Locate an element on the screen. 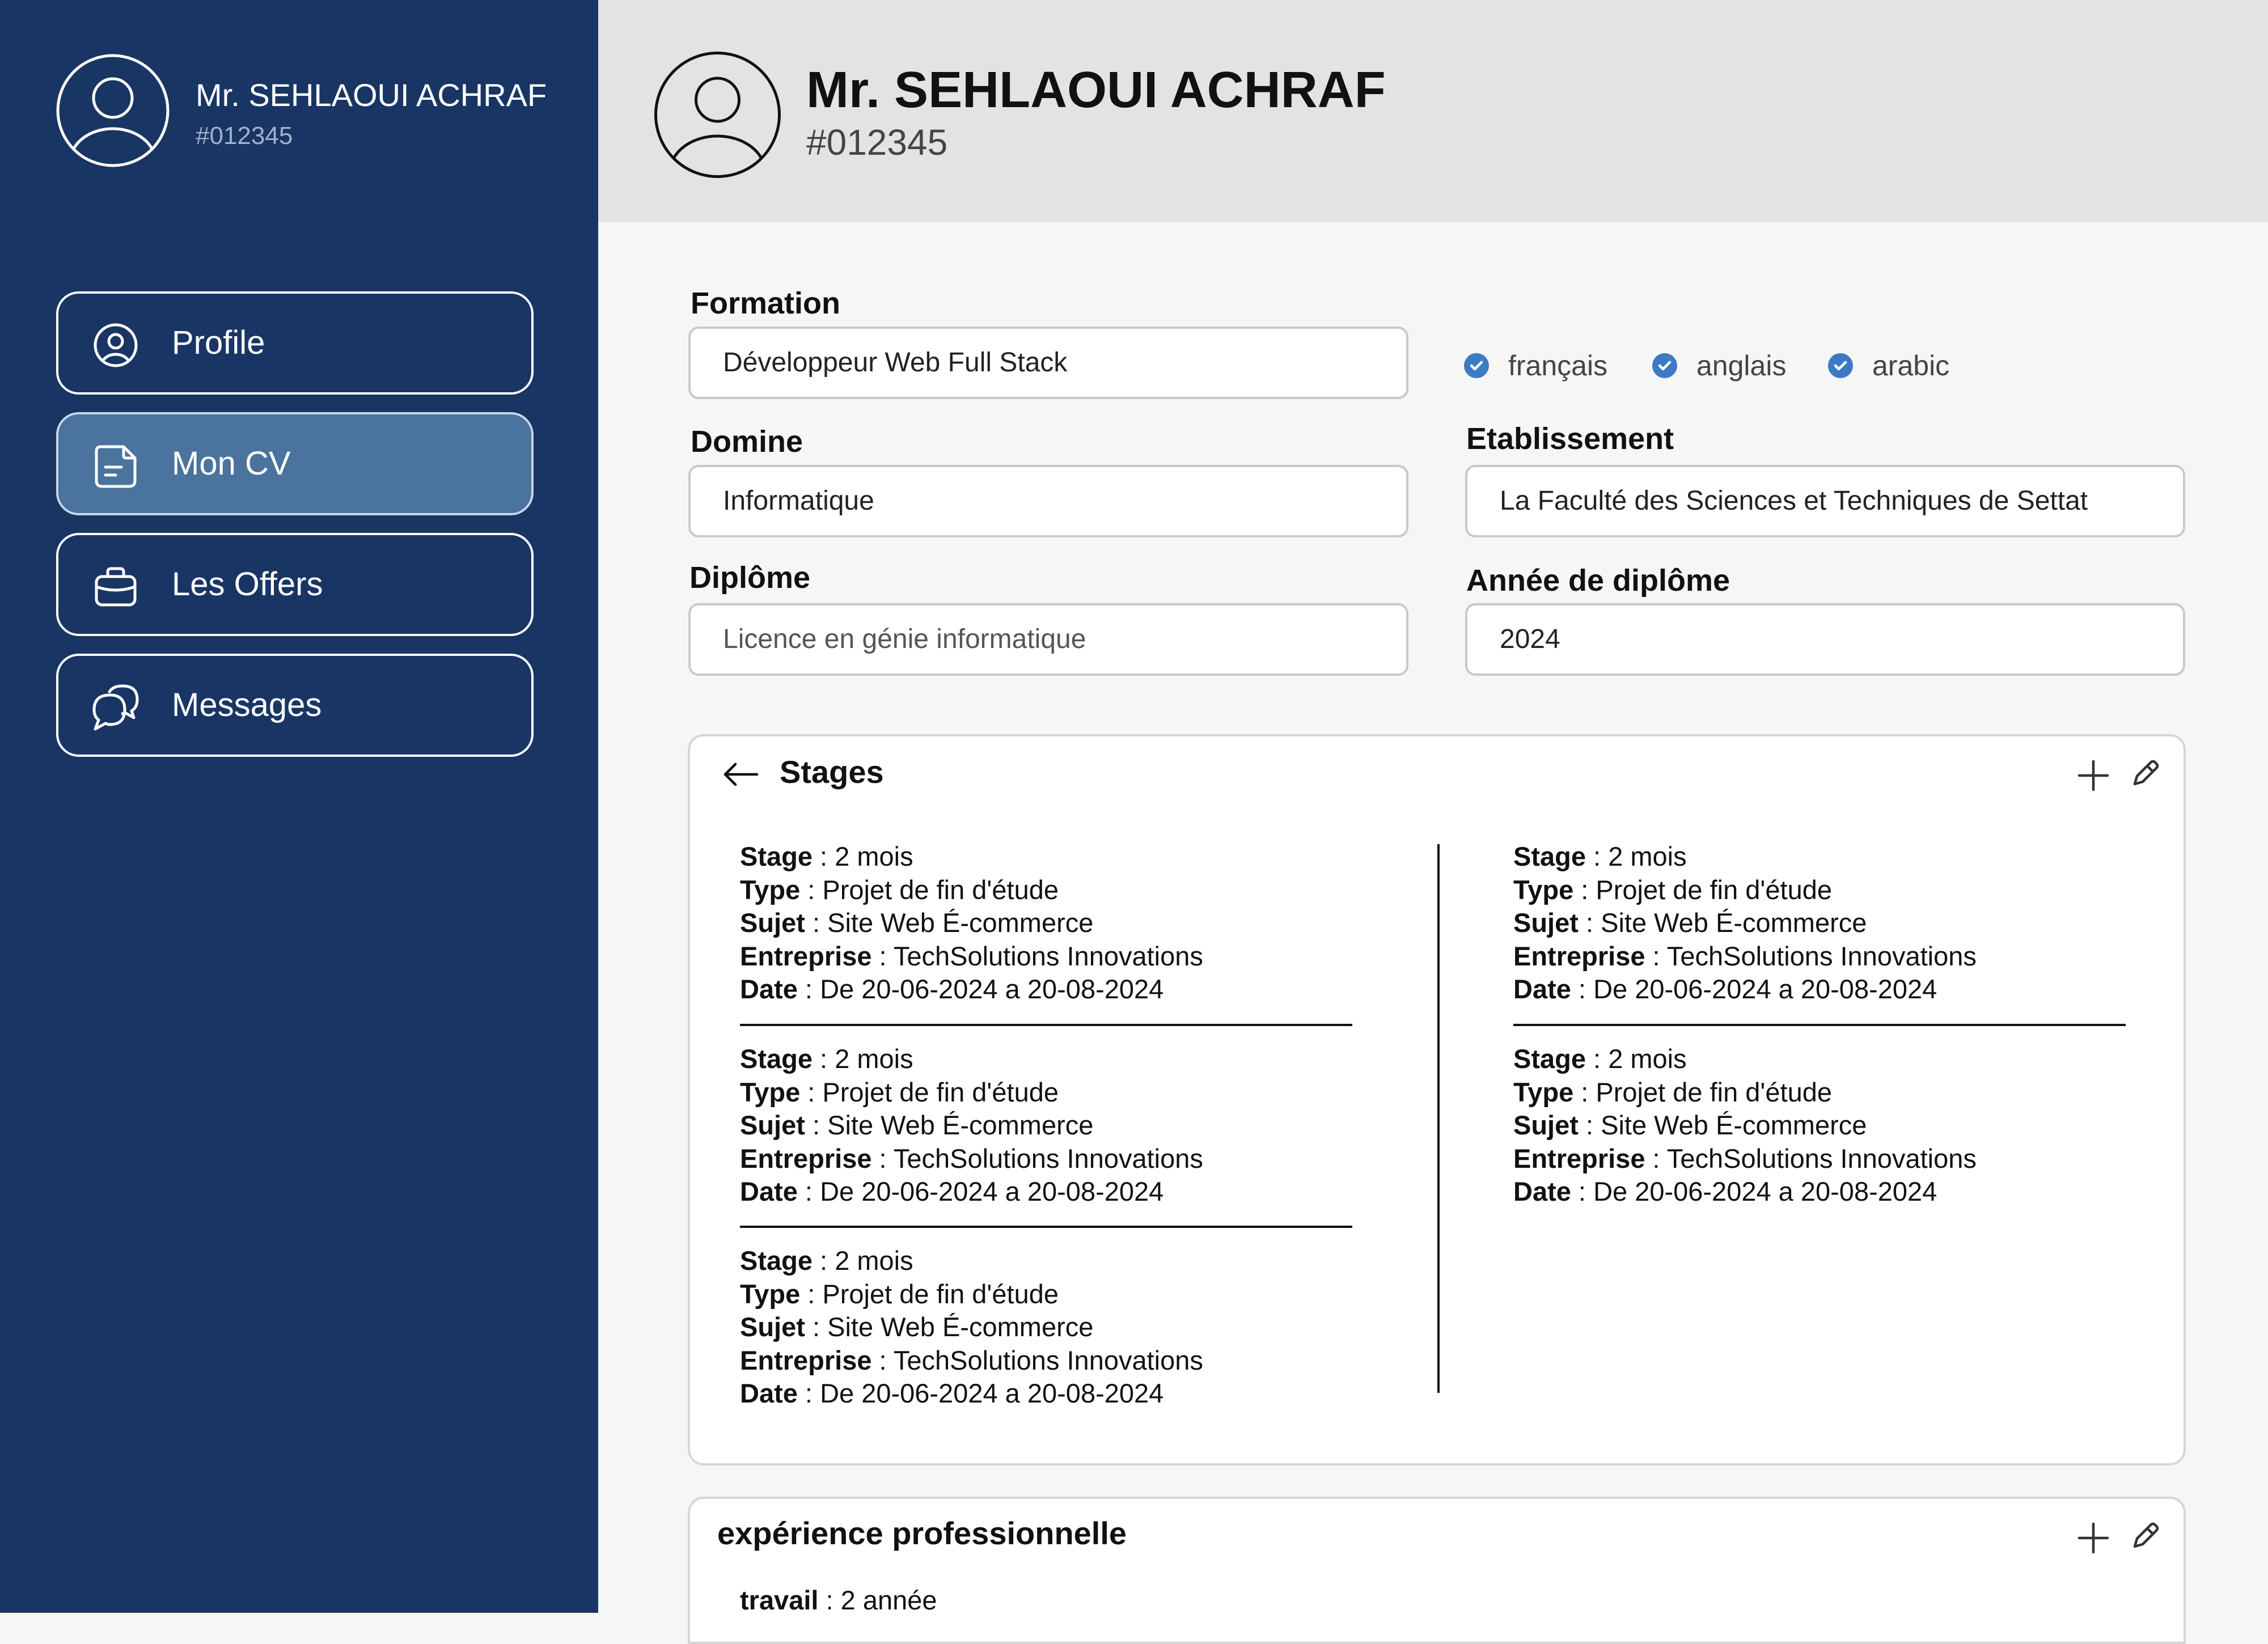 The height and width of the screenshot is (1644, 2268). sidebar-item-label: Profile is located at coordinates (218, 342).